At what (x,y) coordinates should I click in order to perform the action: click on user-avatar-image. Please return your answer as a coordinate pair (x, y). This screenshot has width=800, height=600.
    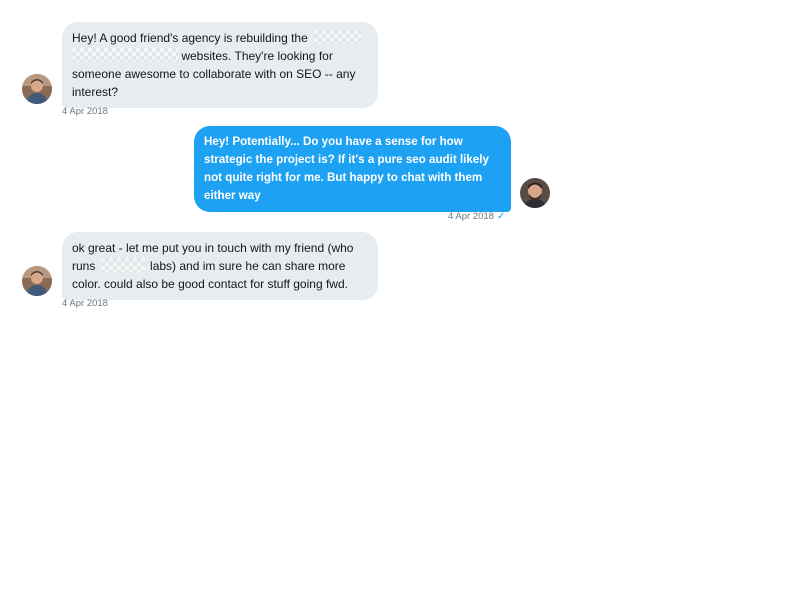
    Looking at the image, I should click on (535, 193).